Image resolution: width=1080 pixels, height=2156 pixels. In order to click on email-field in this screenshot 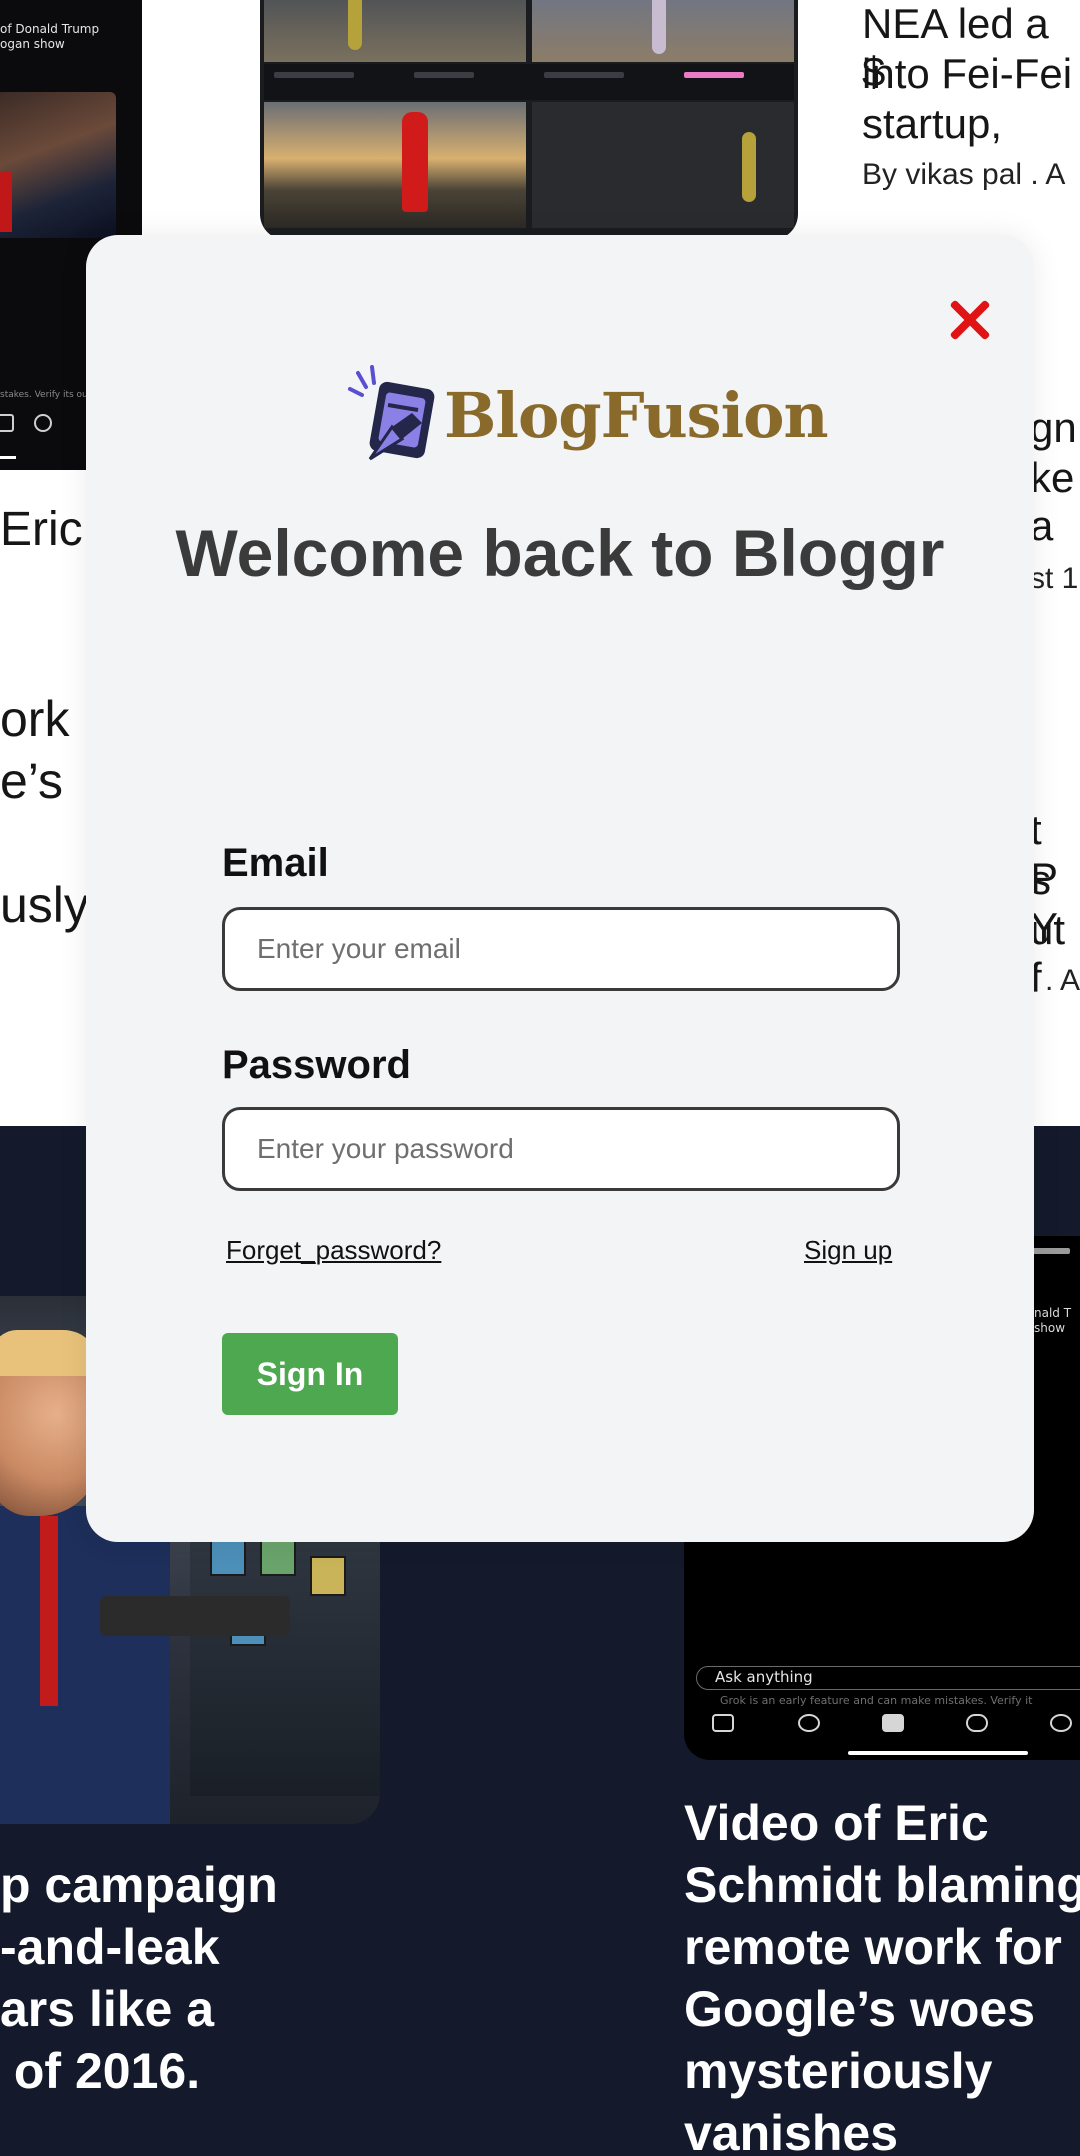, I will do `click(561, 949)`.